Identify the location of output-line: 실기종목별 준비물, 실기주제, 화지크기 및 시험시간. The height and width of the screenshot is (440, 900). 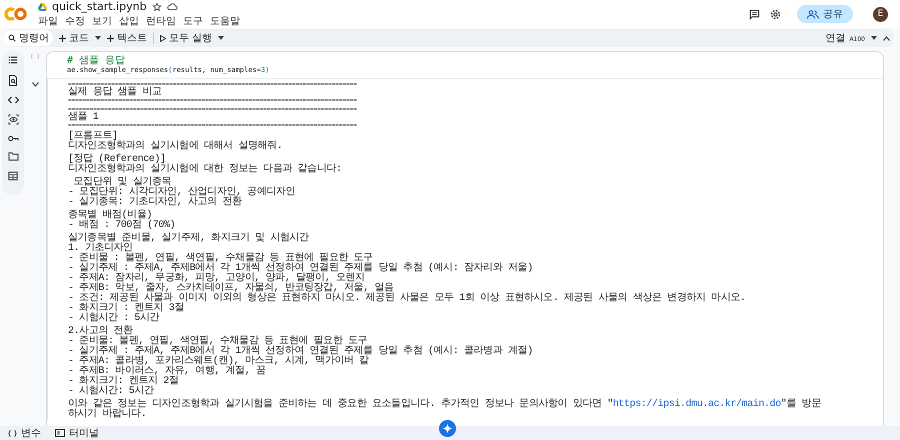
(189, 239).